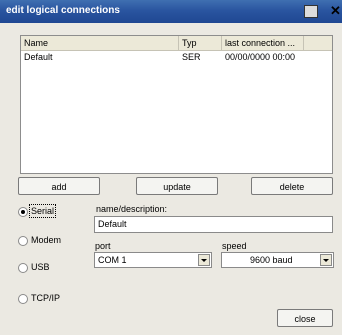 This screenshot has width=342, height=335. What do you see at coordinates (176, 57) in the screenshot?
I see `table-row: Default SER 00/00/0000 00:00` at bounding box center [176, 57].